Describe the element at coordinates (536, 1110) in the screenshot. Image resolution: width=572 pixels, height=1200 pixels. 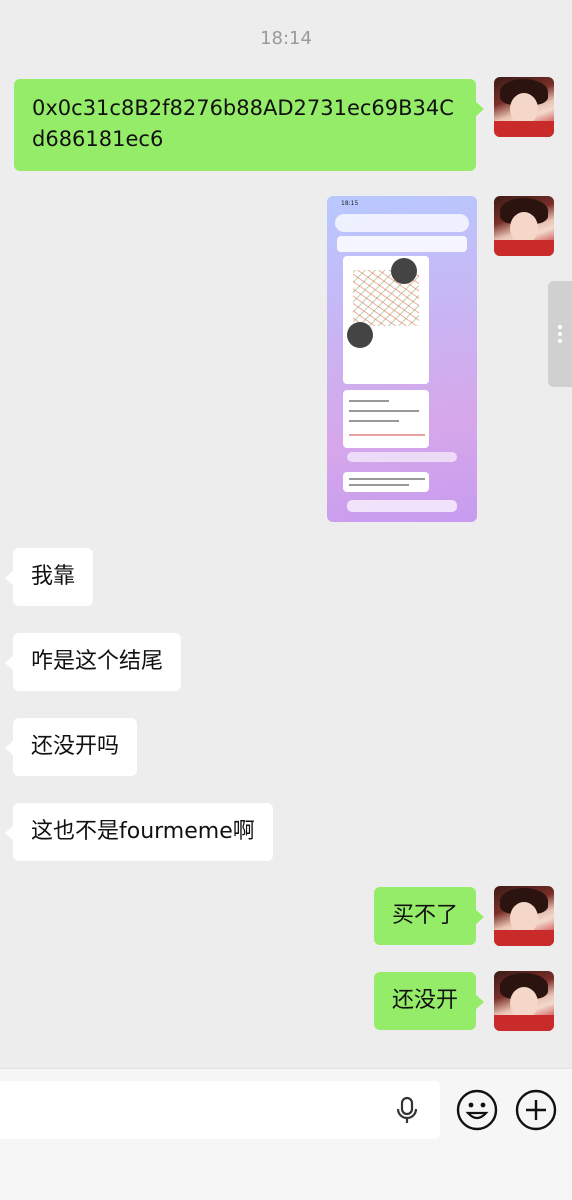
I see `plus-icon` at that location.